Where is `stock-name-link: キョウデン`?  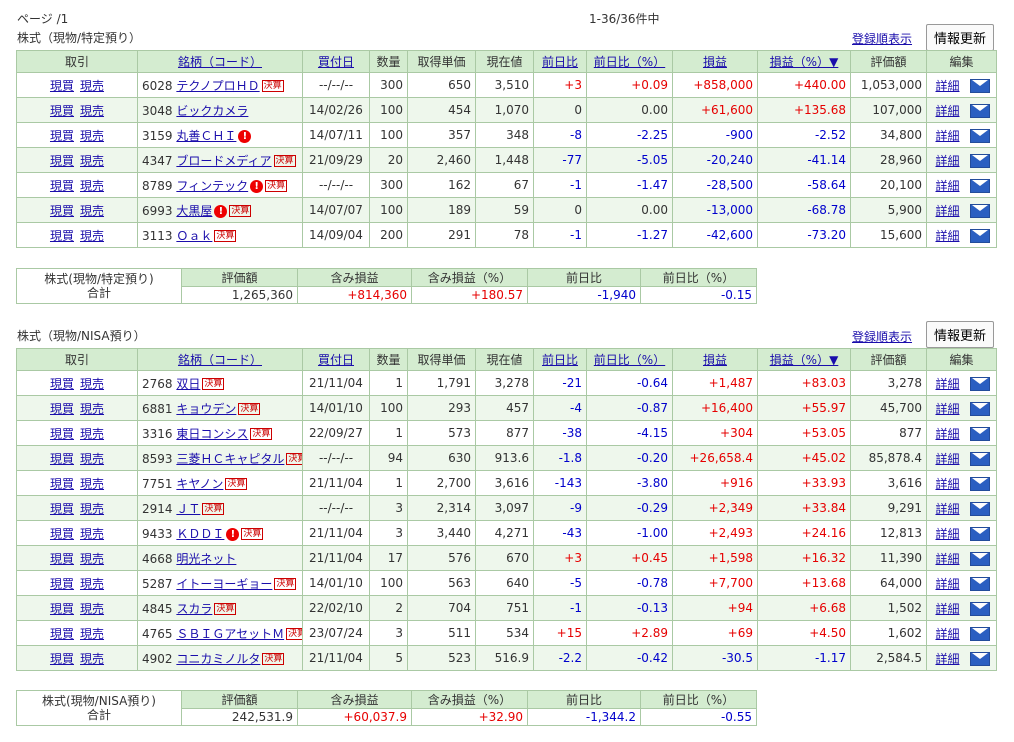 stock-name-link: キョウデン is located at coordinates (206, 409).